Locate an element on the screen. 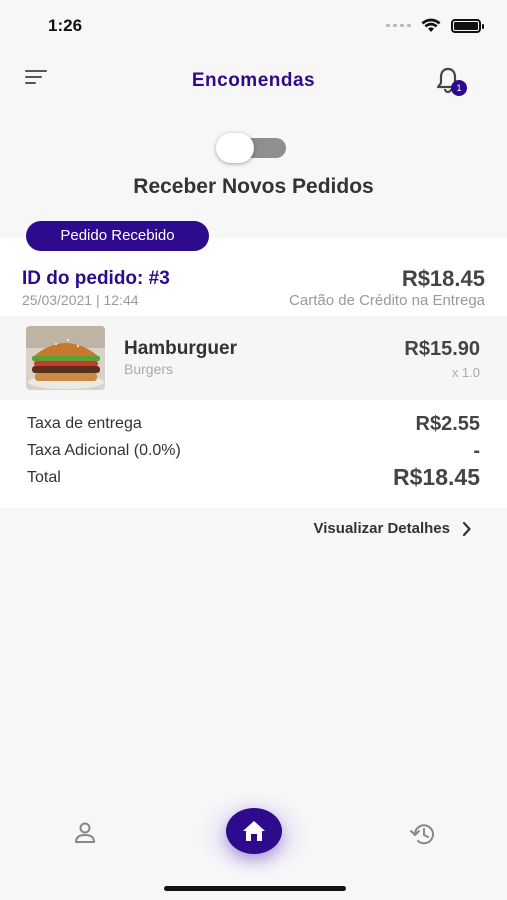 The height and width of the screenshot is (900, 507). delivery-fee-value: R$2.55 is located at coordinates (448, 424).